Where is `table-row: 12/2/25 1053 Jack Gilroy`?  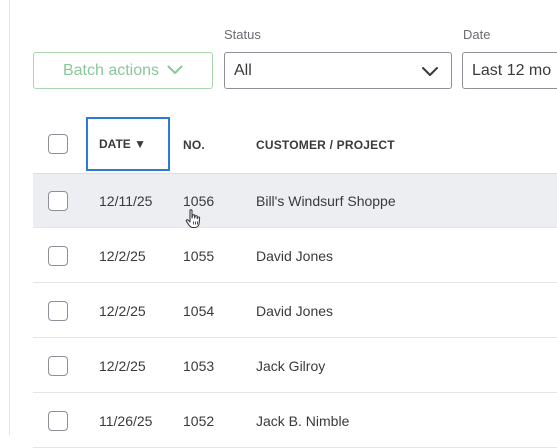
table-row: 12/2/25 1053 Jack Gilroy is located at coordinates (295, 366).